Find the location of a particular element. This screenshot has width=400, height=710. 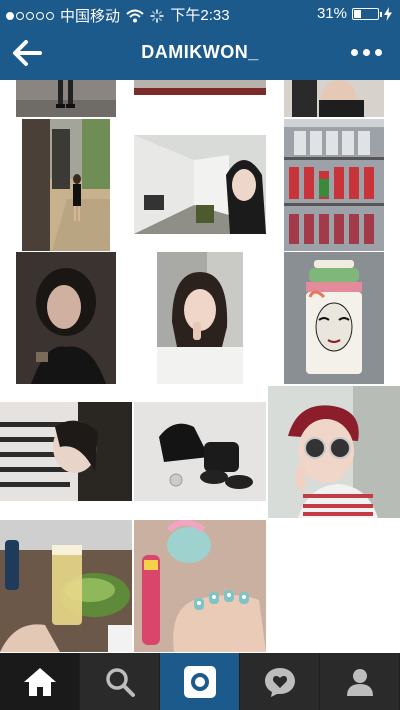

photo-face-vase is located at coordinates (334, 318).